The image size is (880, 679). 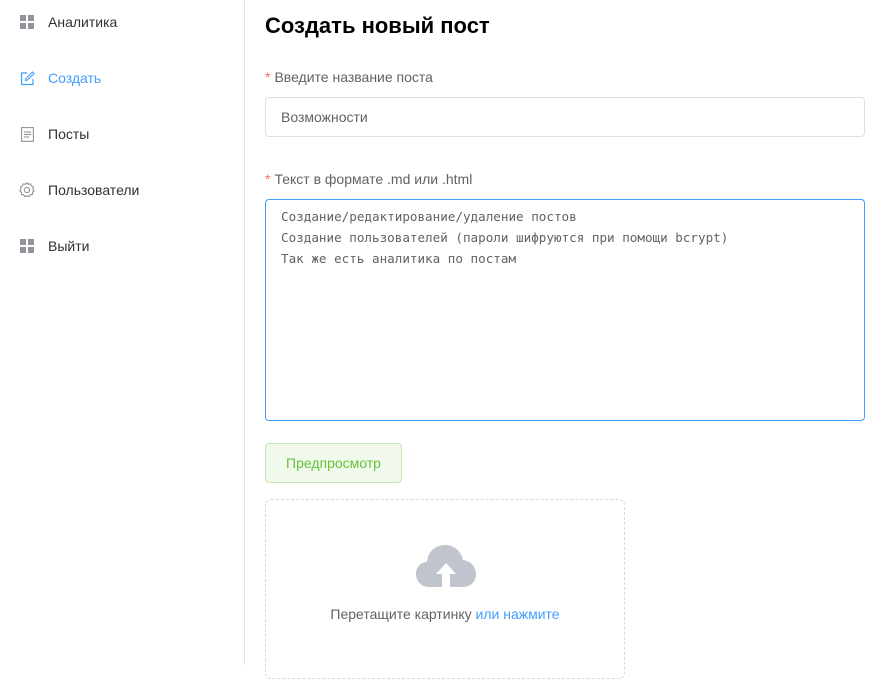 I want to click on sidebar-item-create: Создать, so click(x=122, y=78).